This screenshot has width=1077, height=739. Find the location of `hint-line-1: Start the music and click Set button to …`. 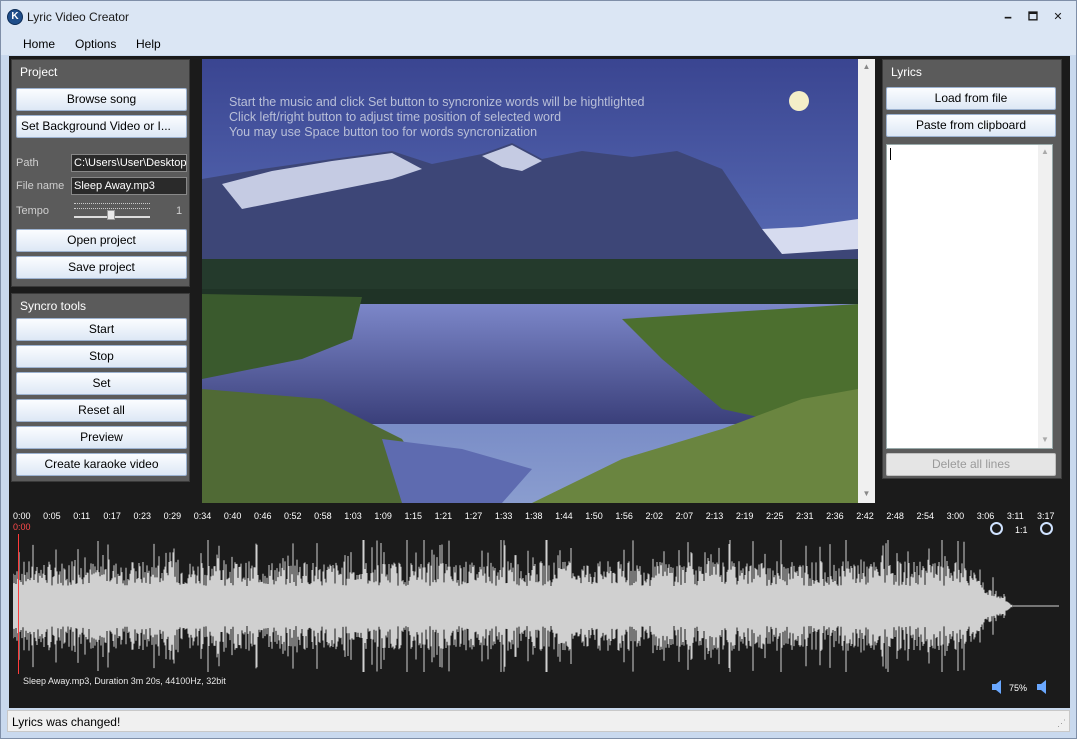

hint-line-1: Start the music and click Set button to … is located at coordinates (437, 102).